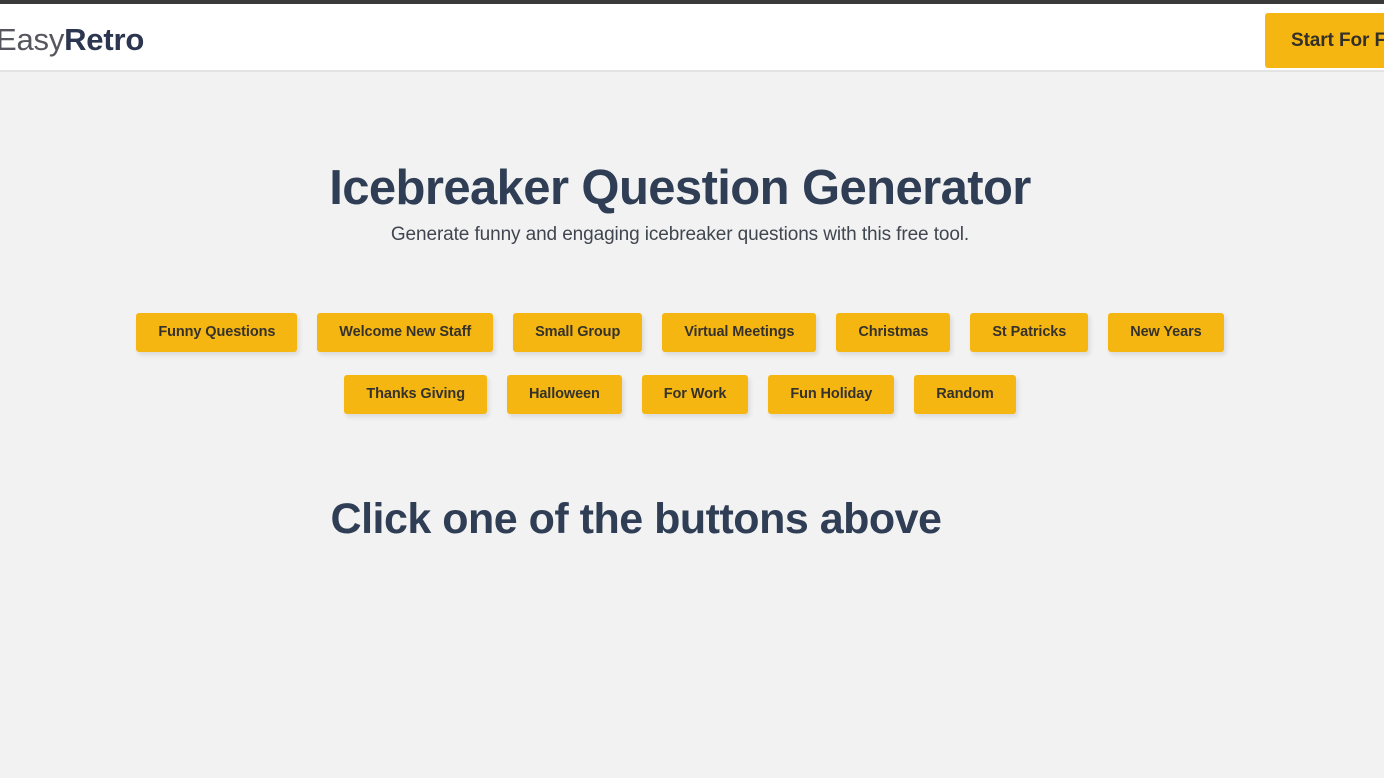 This screenshot has height=778, width=1384. What do you see at coordinates (405, 332) in the screenshot?
I see `category-button: Welcome New Staff` at bounding box center [405, 332].